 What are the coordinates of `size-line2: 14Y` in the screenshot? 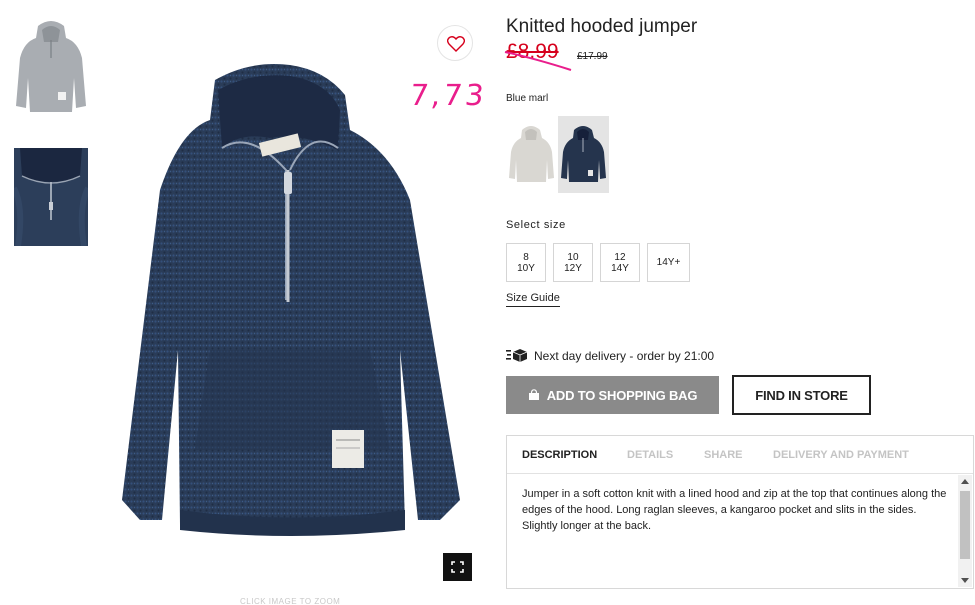 It's located at (620, 268).